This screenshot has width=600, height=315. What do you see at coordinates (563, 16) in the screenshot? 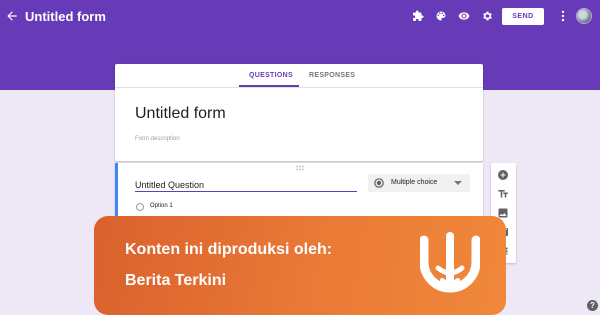
I see `more-vert-icon` at bounding box center [563, 16].